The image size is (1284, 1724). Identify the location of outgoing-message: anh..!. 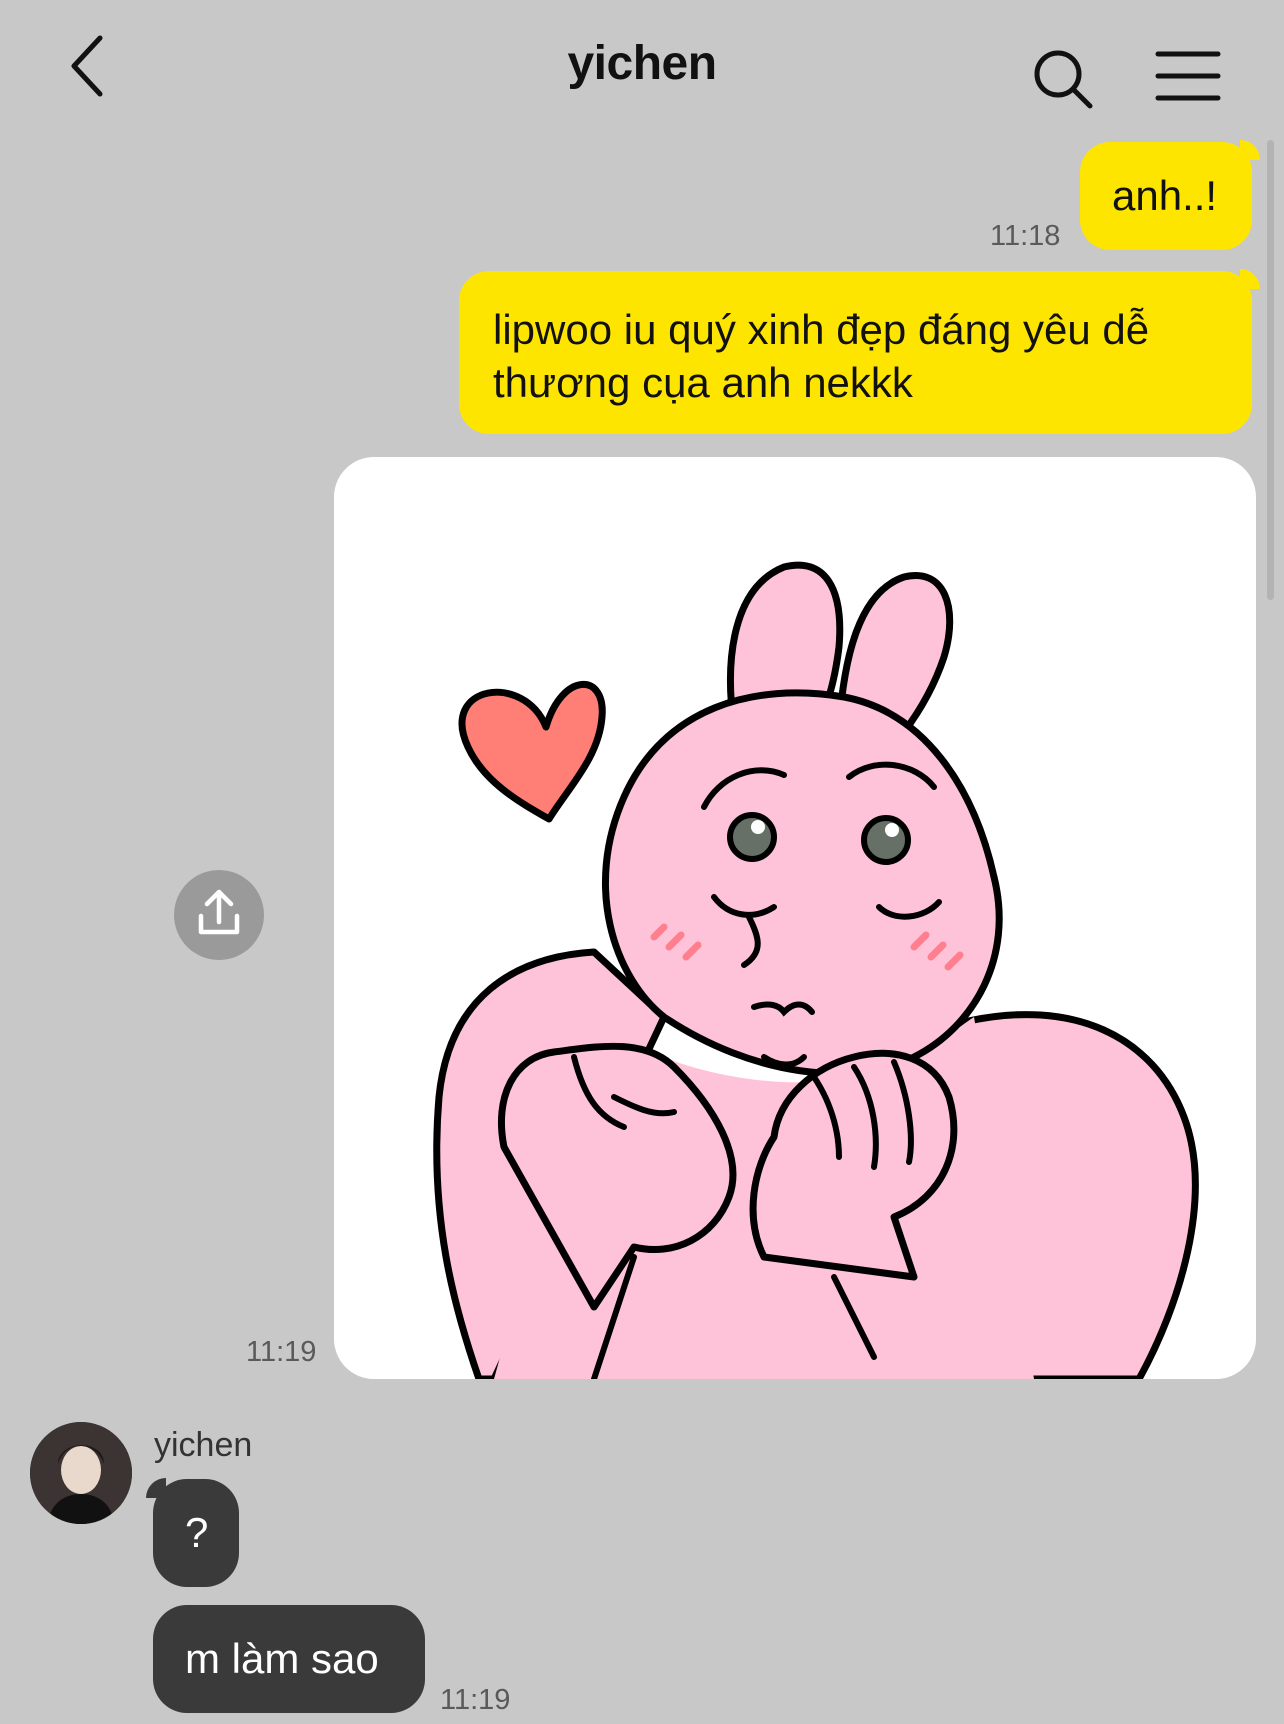
(1166, 196).